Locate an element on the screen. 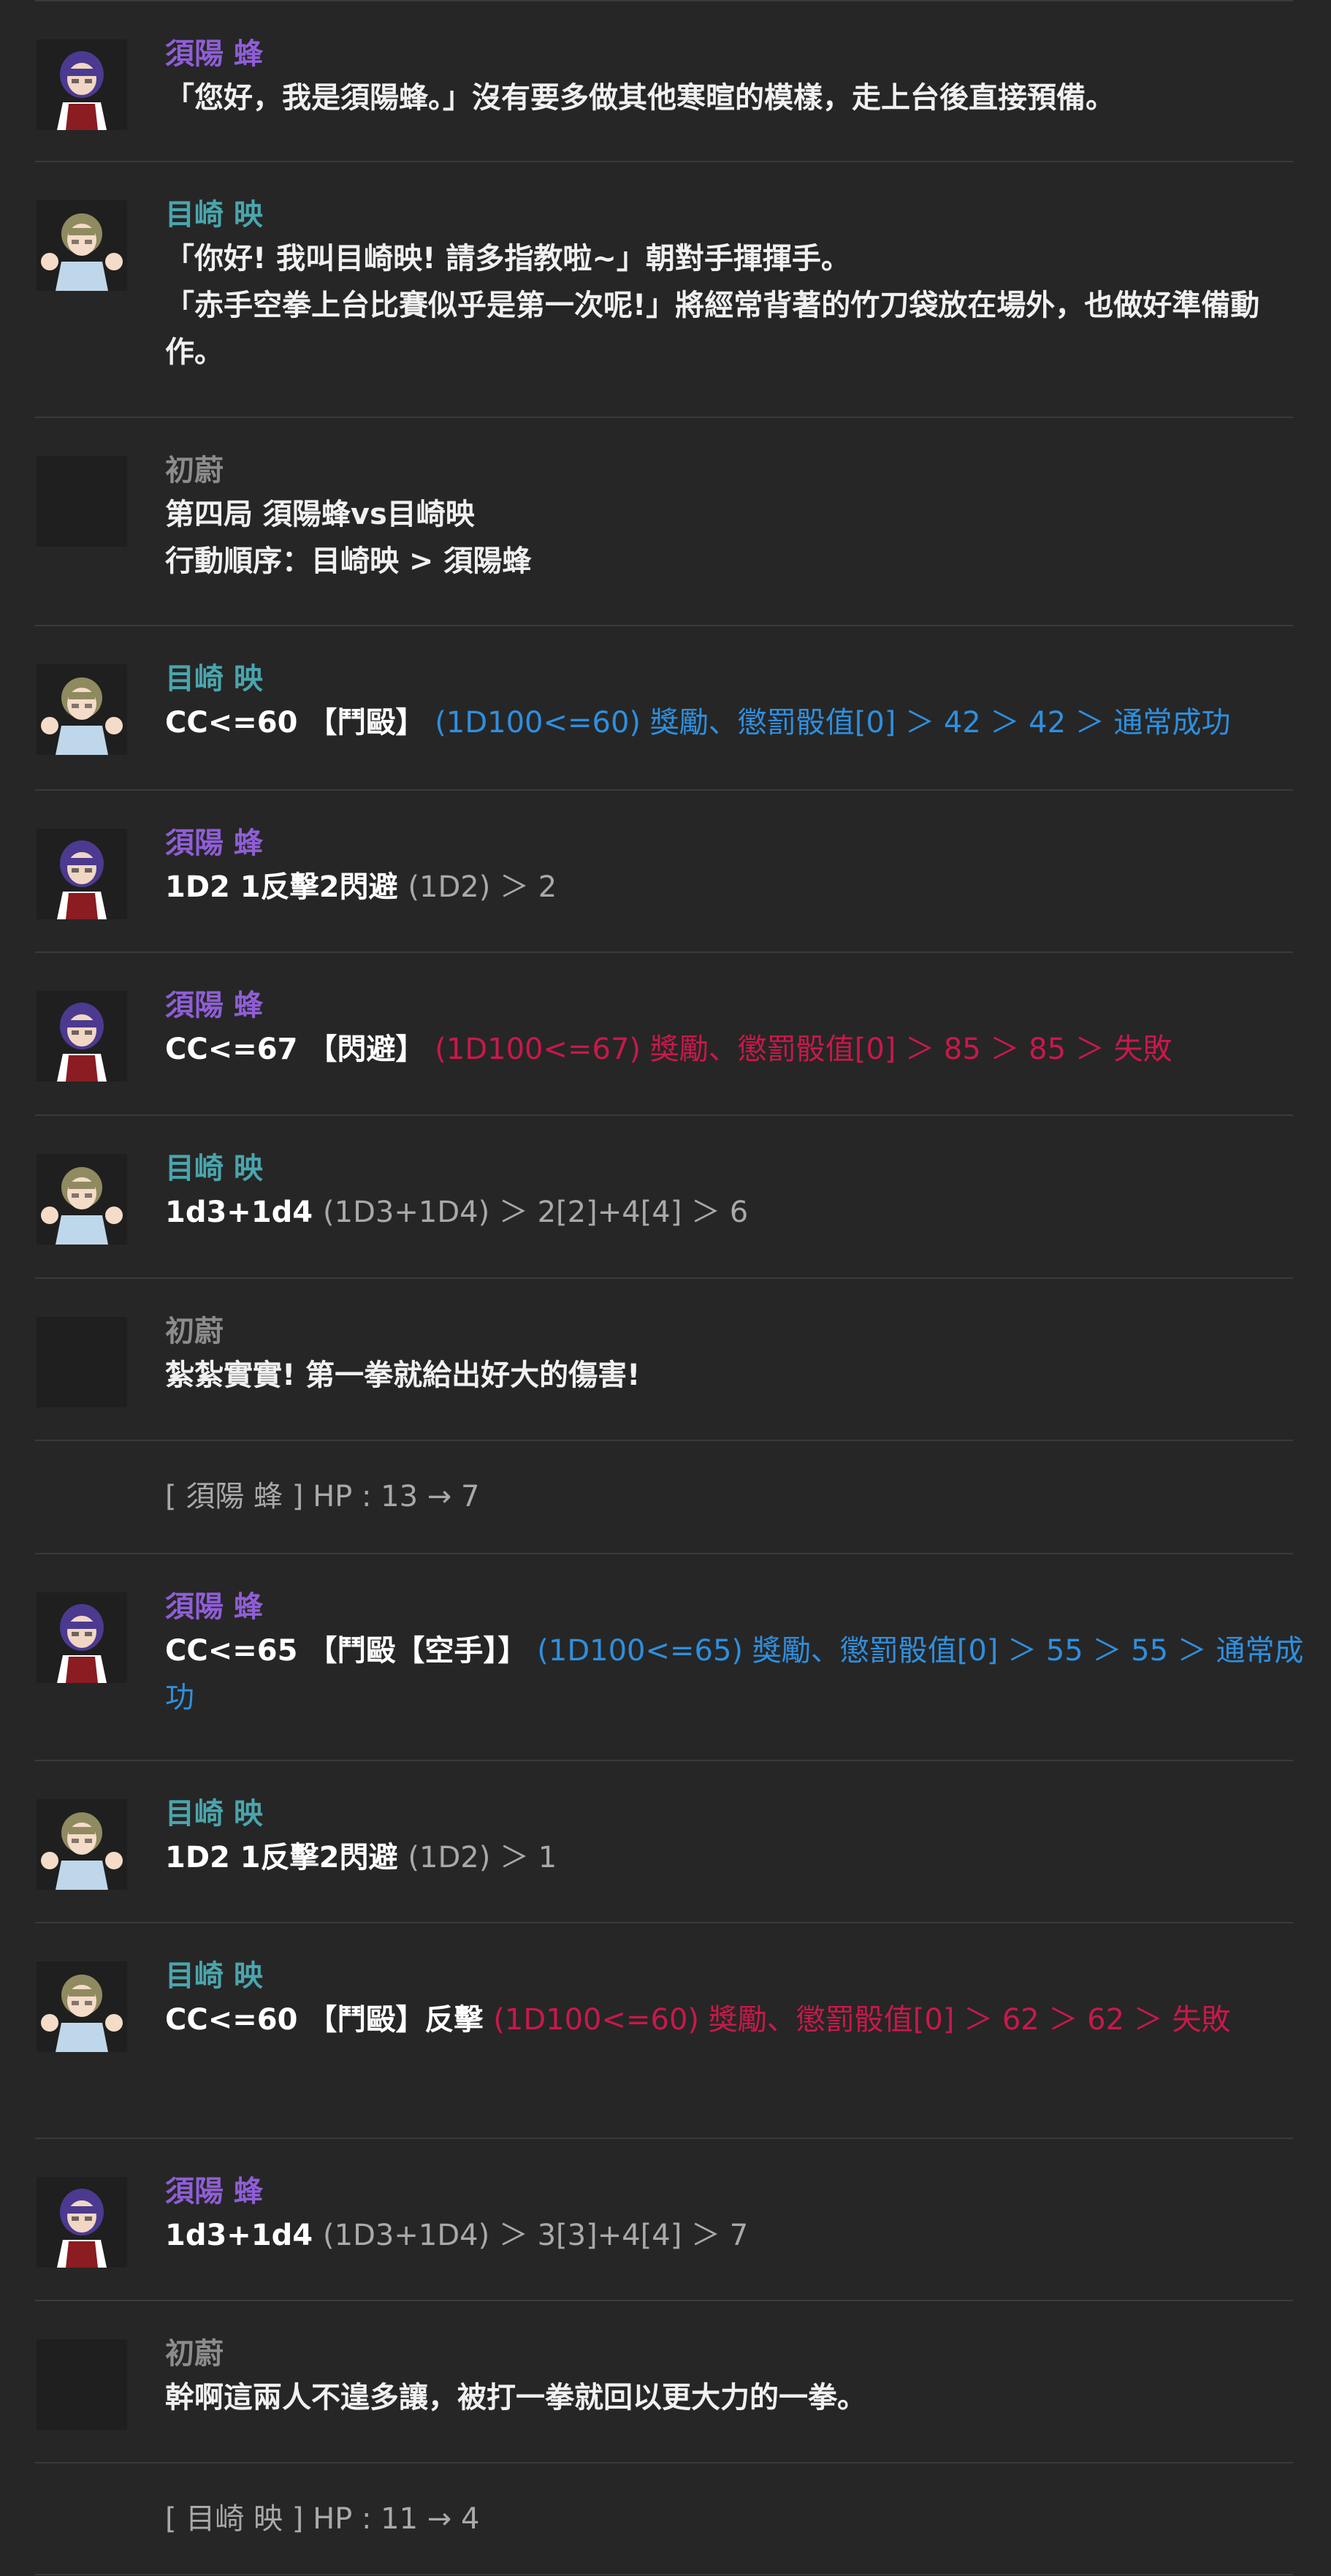 The height and width of the screenshot is (2576, 1331). chat-message: 須陽 蜂 1D2 1反擊2閃避 (1D2) ＞ 2 is located at coordinates (664, 870).